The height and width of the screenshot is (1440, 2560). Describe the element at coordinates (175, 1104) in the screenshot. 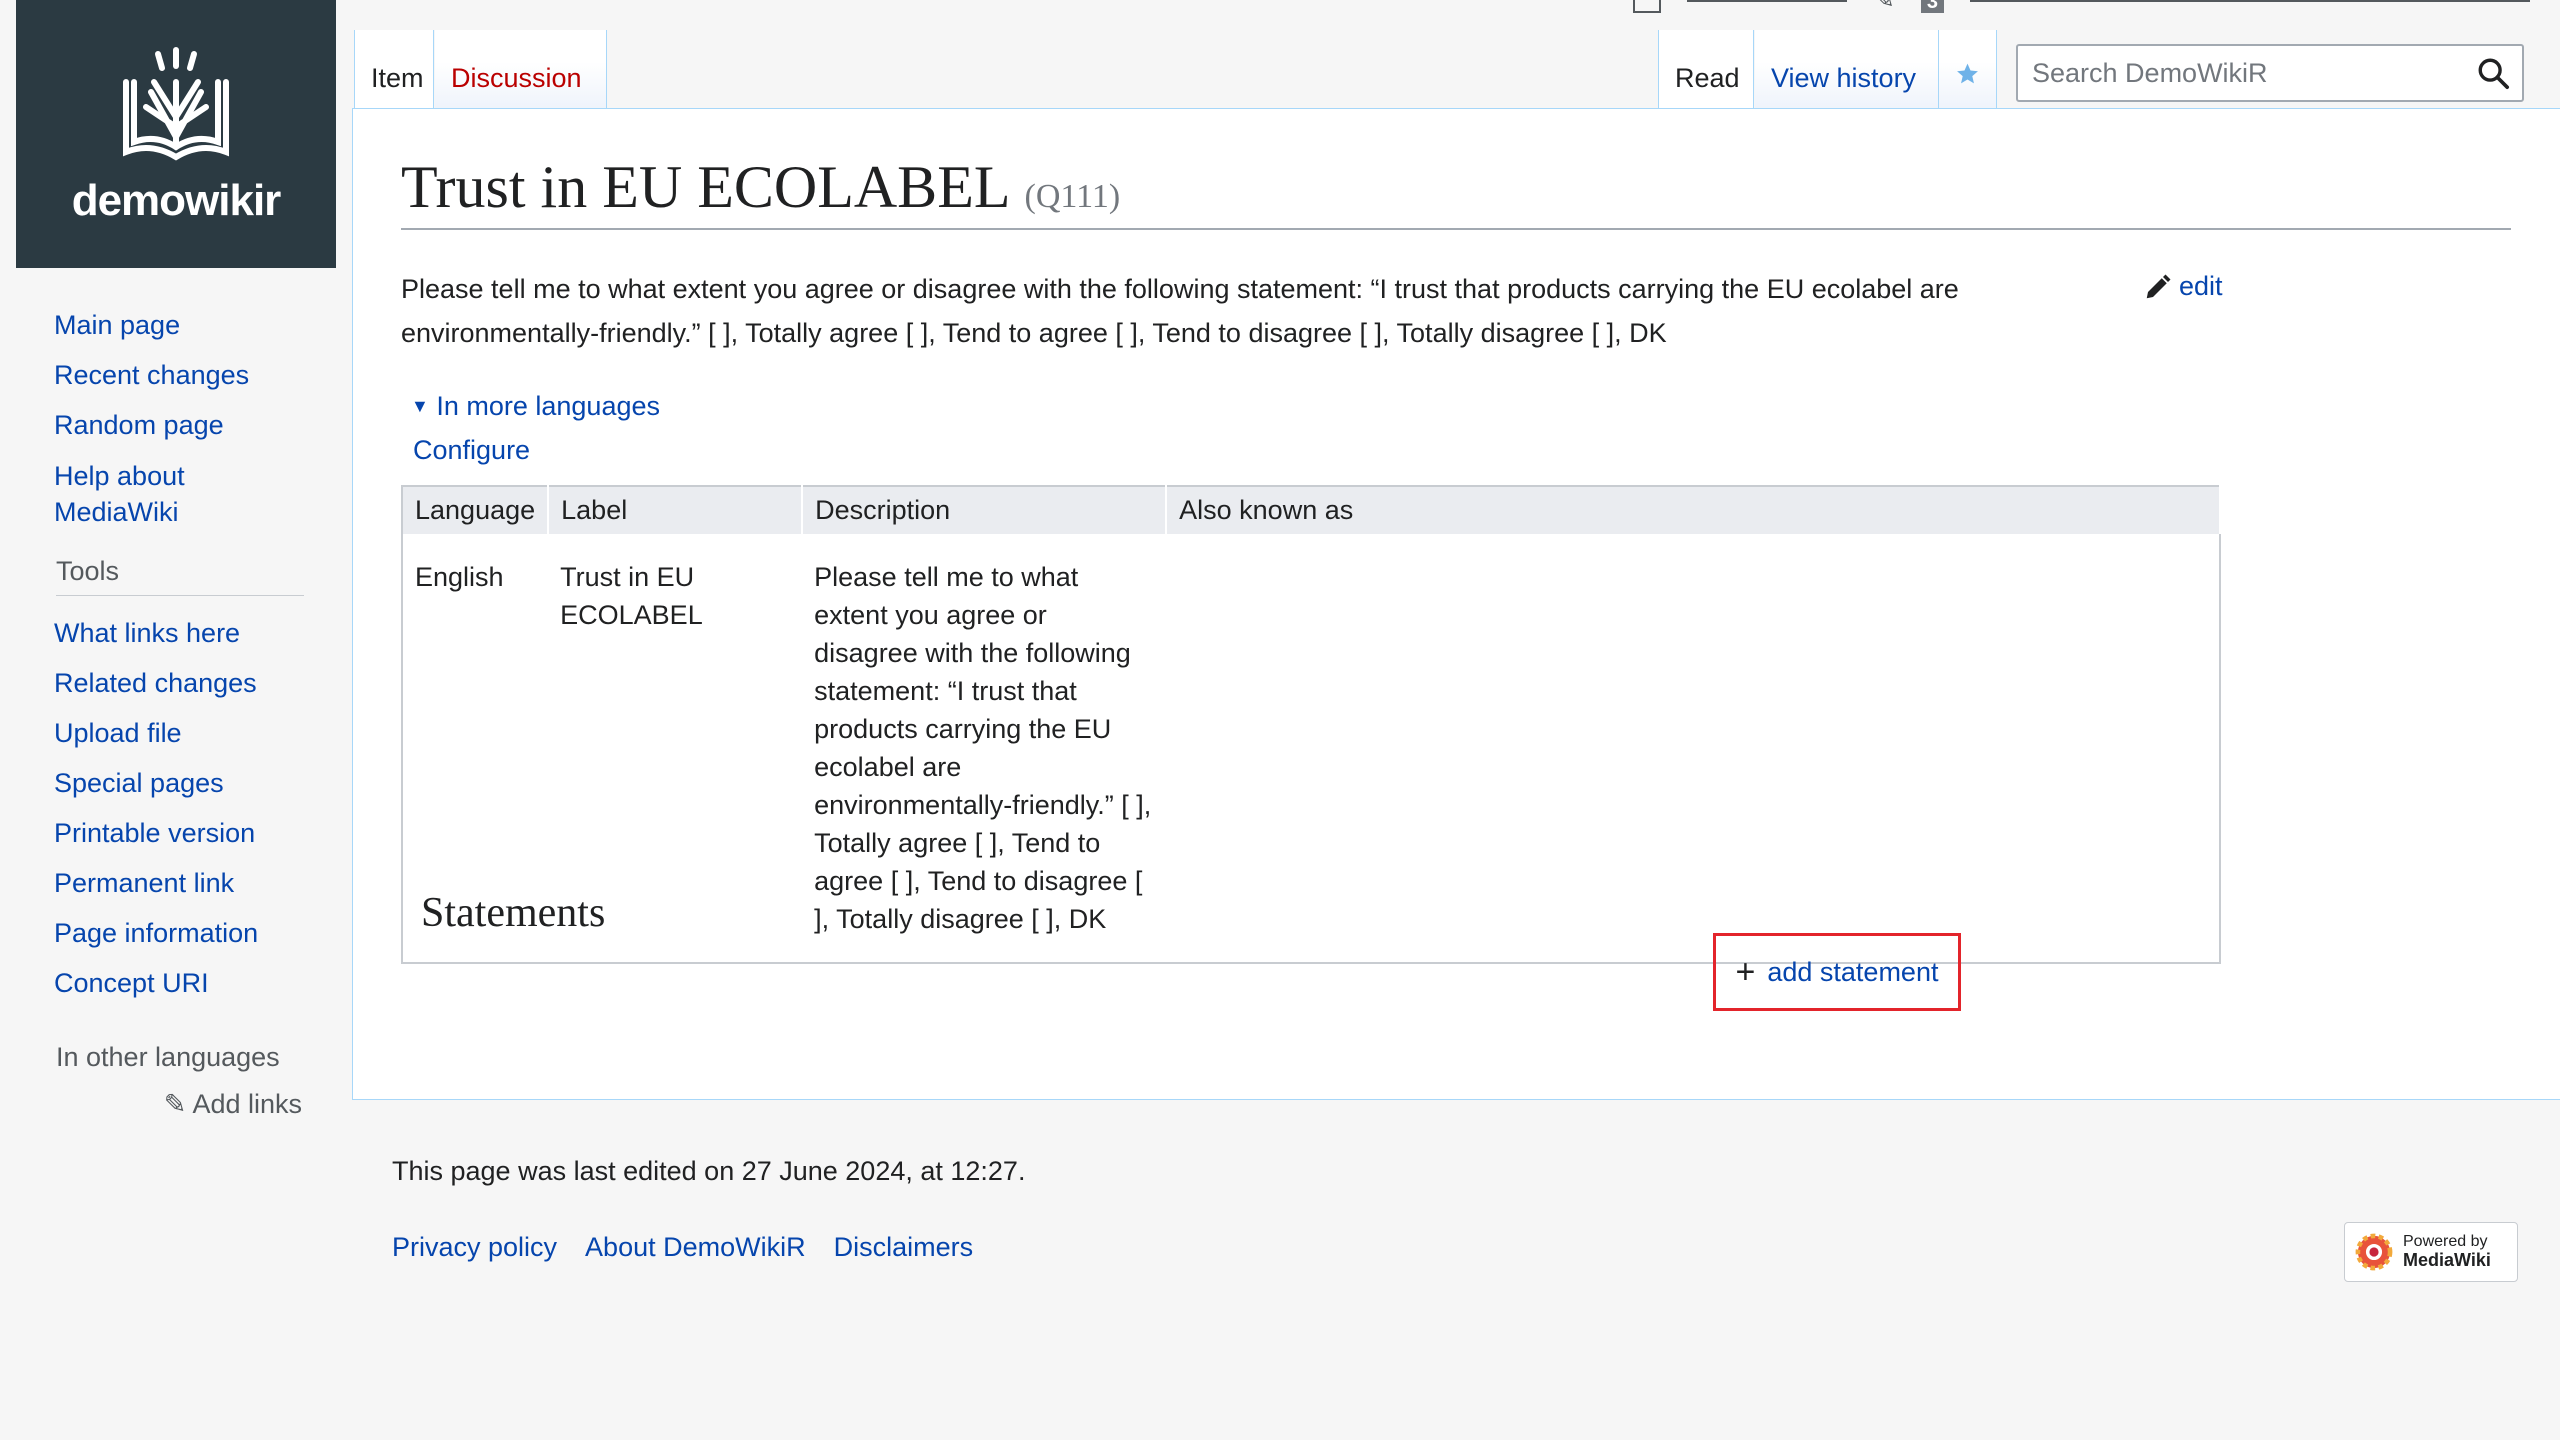

I see `pencil-icon: ✎` at that location.